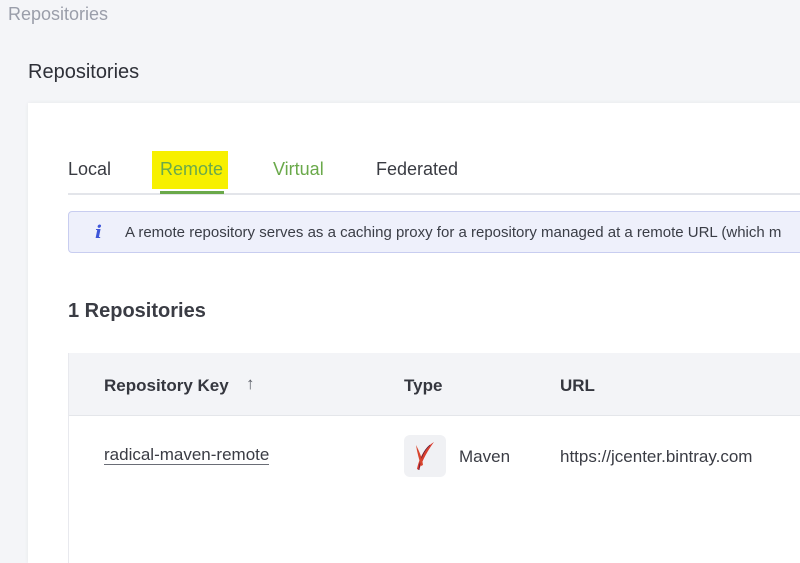 This screenshot has width=800, height=563. I want to click on apache-maven-feather-icon, so click(425, 456).